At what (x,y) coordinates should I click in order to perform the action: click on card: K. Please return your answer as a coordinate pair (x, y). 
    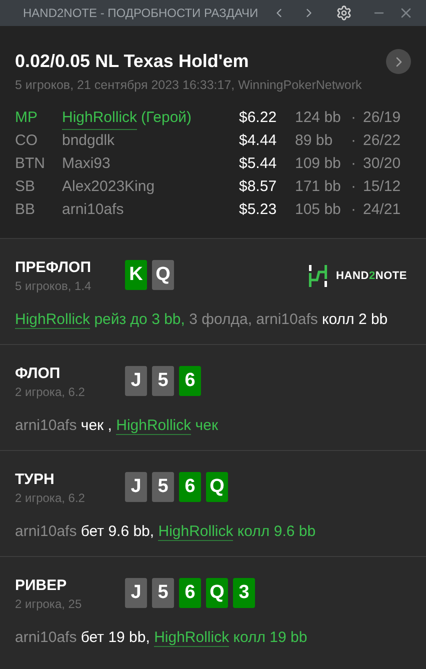
    Looking at the image, I should click on (136, 275).